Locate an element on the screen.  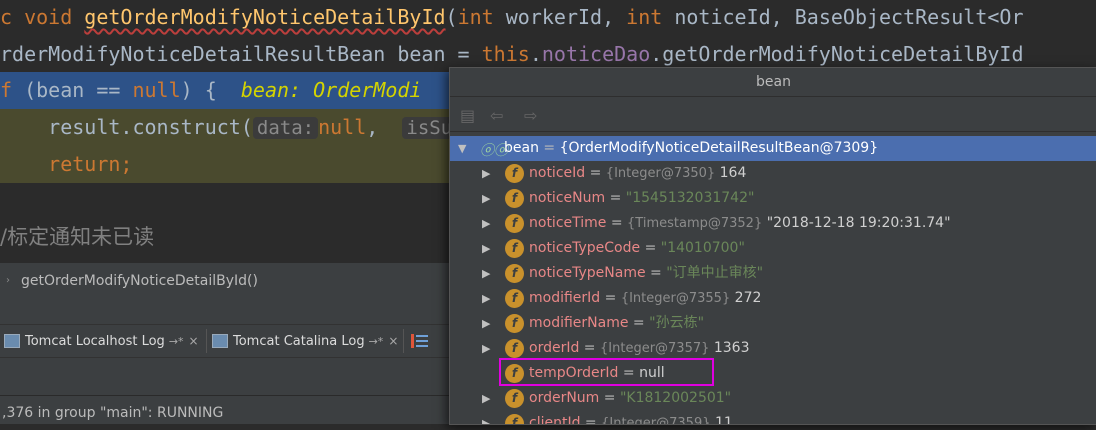
code-text: ) { is located at coordinates (210, 90).